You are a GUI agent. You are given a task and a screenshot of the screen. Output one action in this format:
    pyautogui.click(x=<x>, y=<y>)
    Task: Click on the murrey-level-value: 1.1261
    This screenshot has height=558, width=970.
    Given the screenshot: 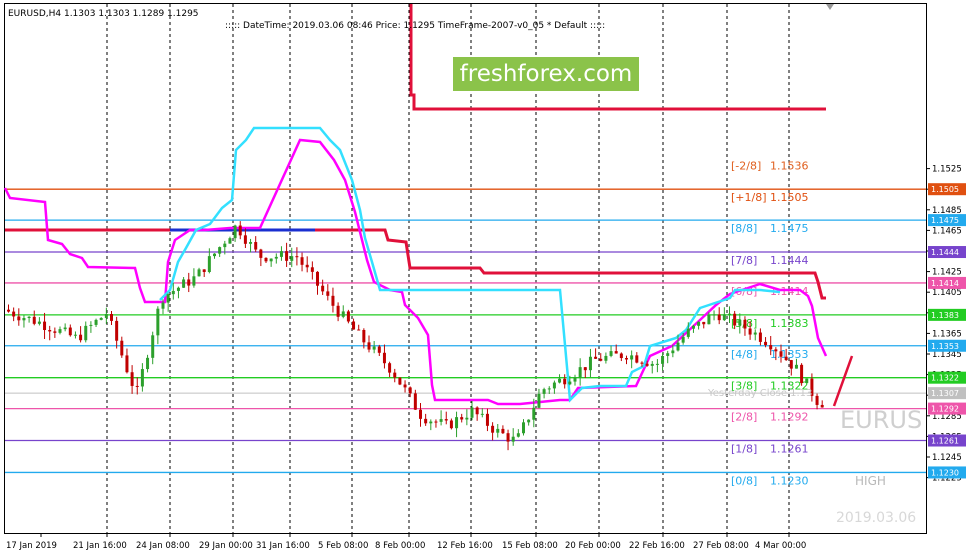 What is the action you would take?
    pyautogui.click(x=789, y=449)
    